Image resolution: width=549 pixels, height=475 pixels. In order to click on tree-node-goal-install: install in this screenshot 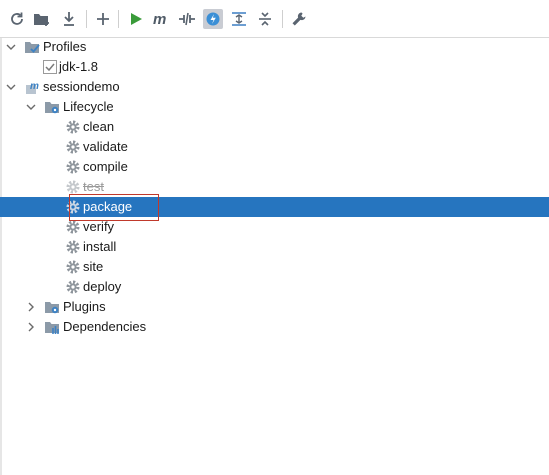, I will do `click(274, 247)`.